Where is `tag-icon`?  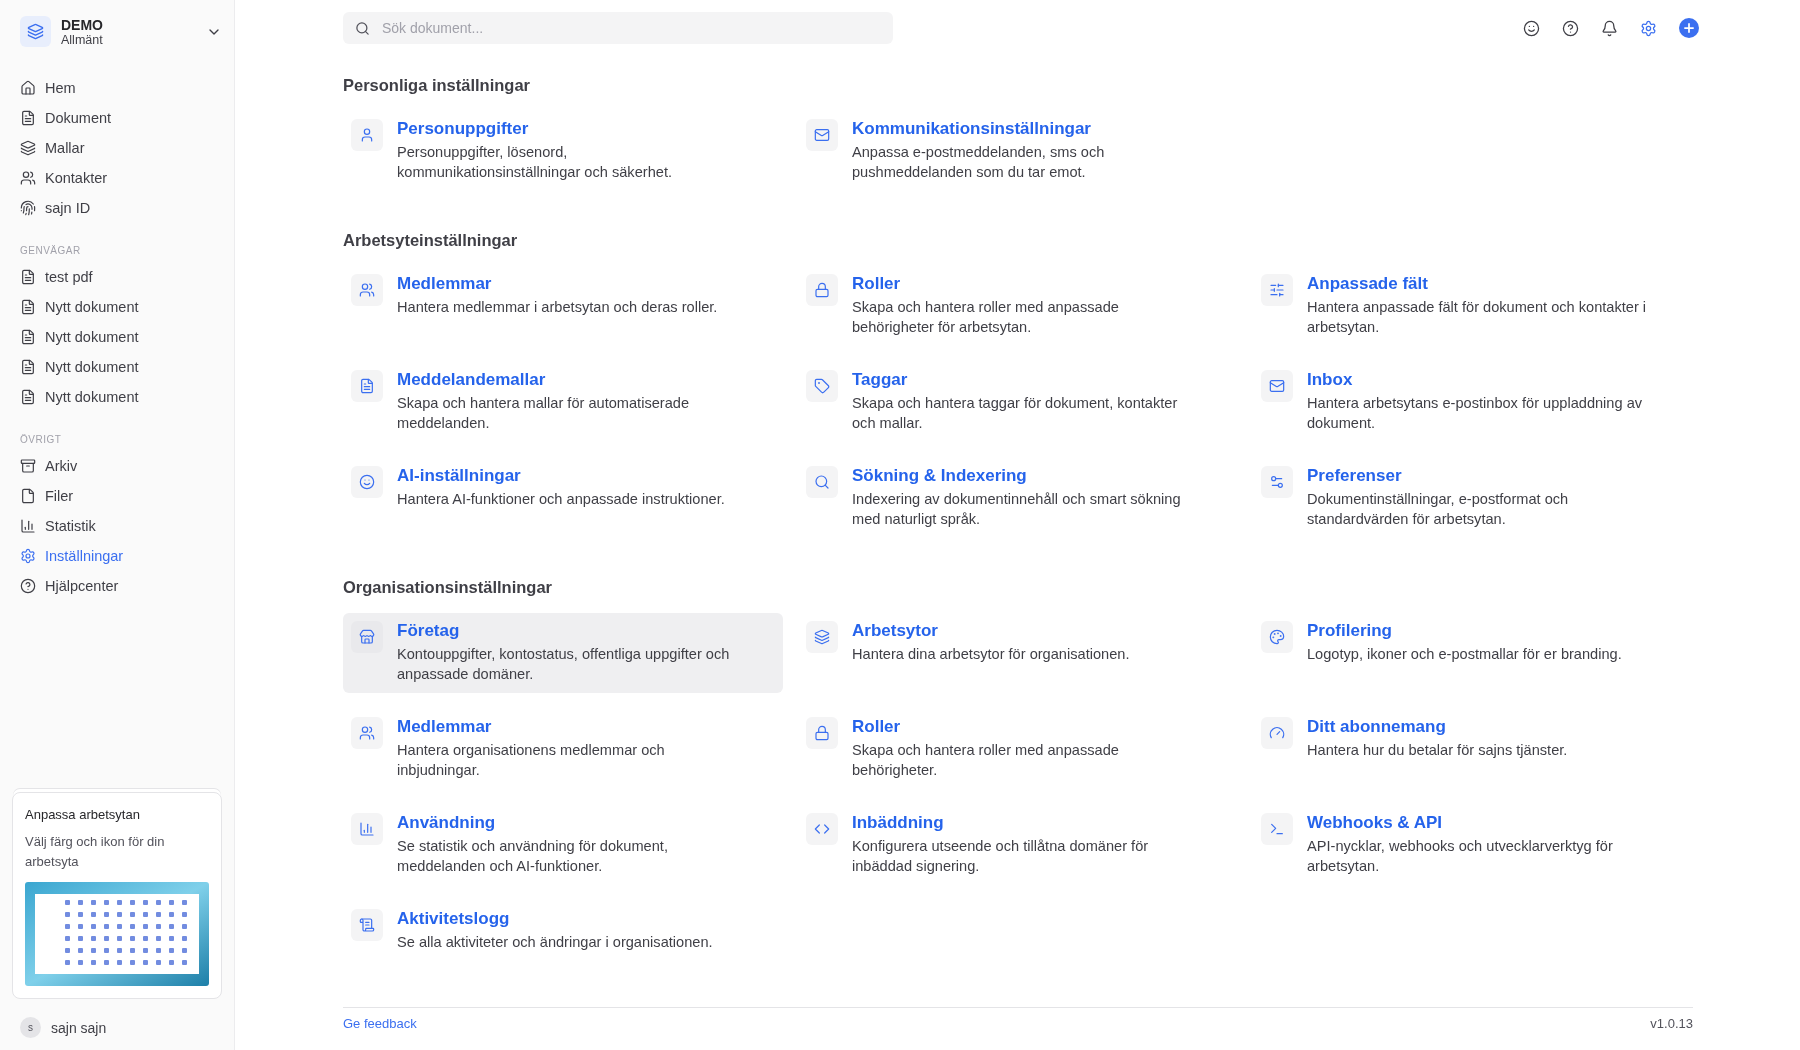
tag-icon is located at coordinates (822, 386).